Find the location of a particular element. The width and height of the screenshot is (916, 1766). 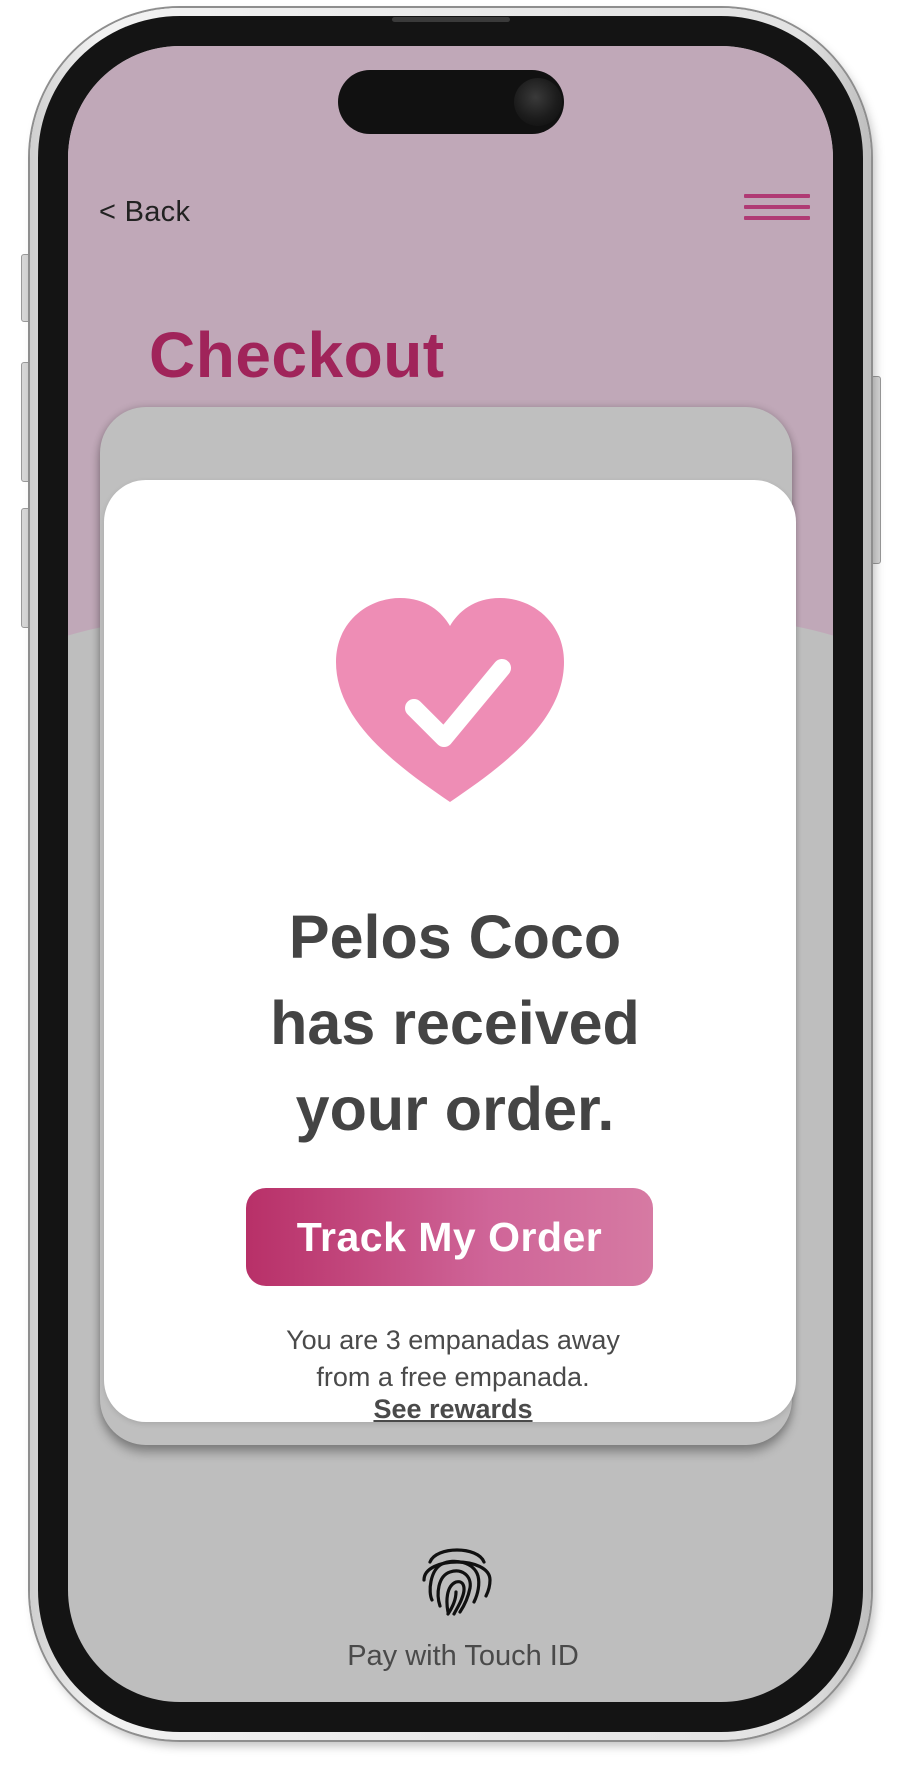

rewards-line: from a free empanada. is located at coordinates (453, 1377).